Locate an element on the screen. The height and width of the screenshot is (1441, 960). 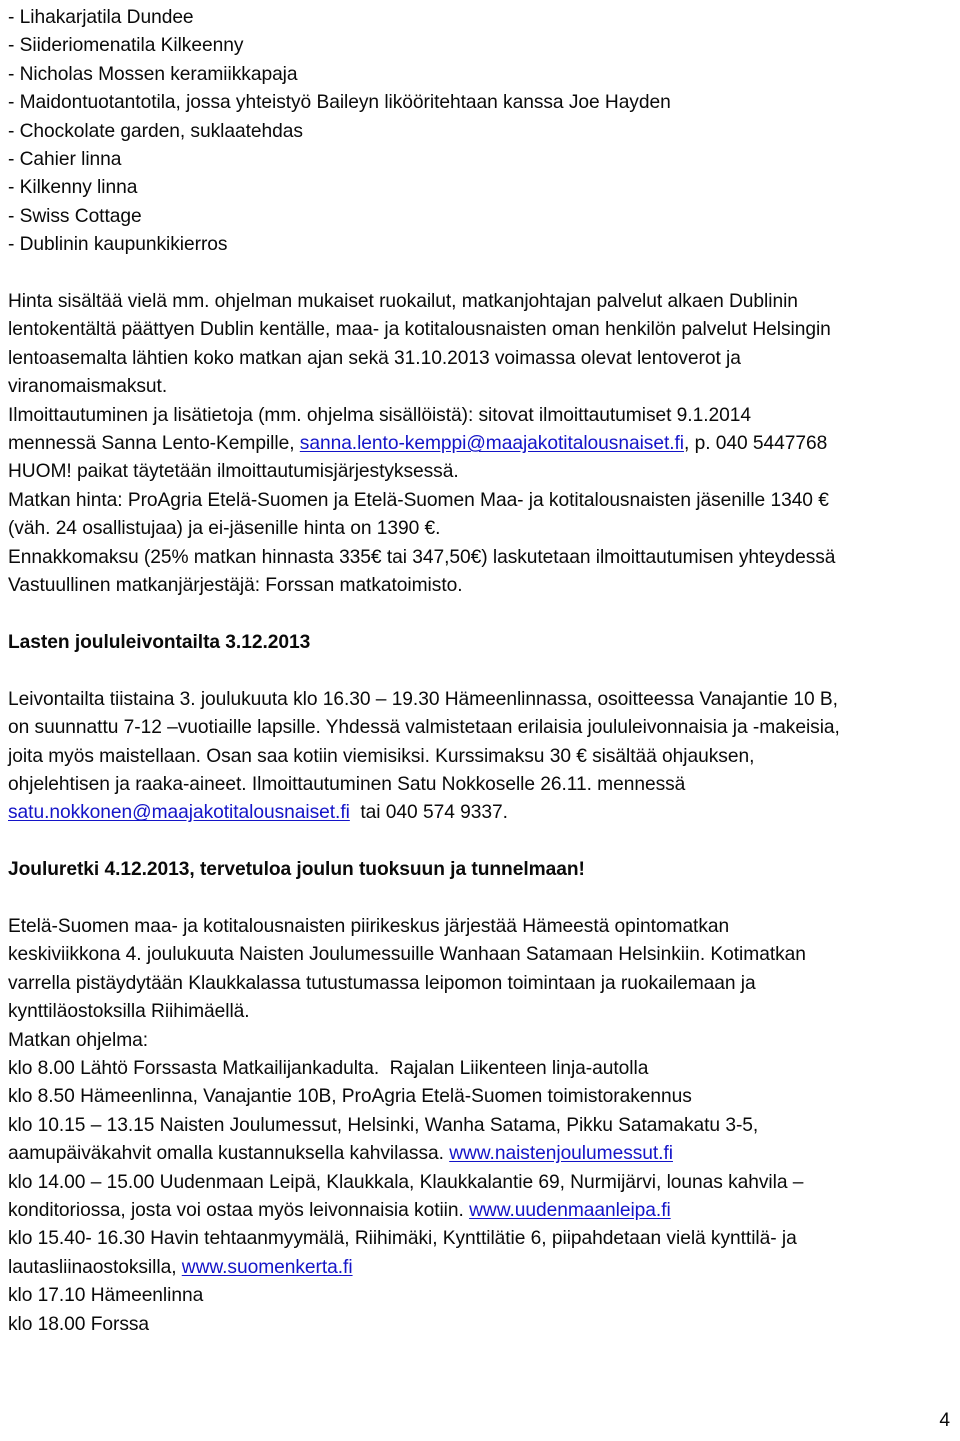
schedule-line: klo 18.00 Forssa is located at coordinates (79, 1324).